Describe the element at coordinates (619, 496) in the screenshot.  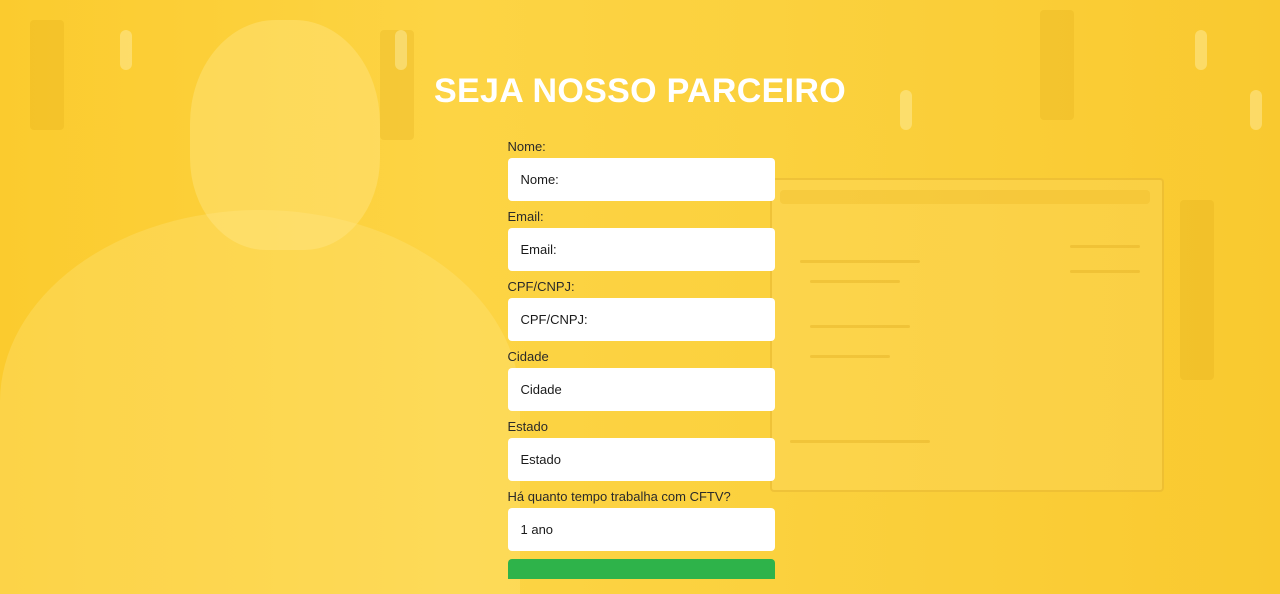
I see `tempo-cftv-label: Há quanto tempo trabalha com CFTV?` at that location.